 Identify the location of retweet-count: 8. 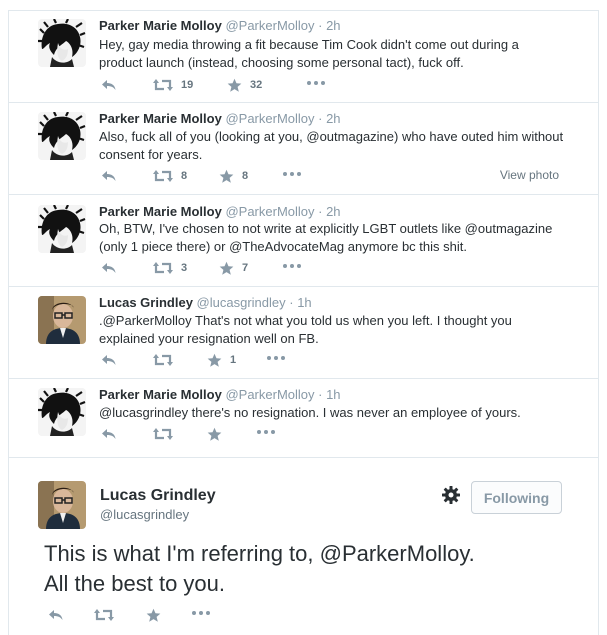
(184, 176).